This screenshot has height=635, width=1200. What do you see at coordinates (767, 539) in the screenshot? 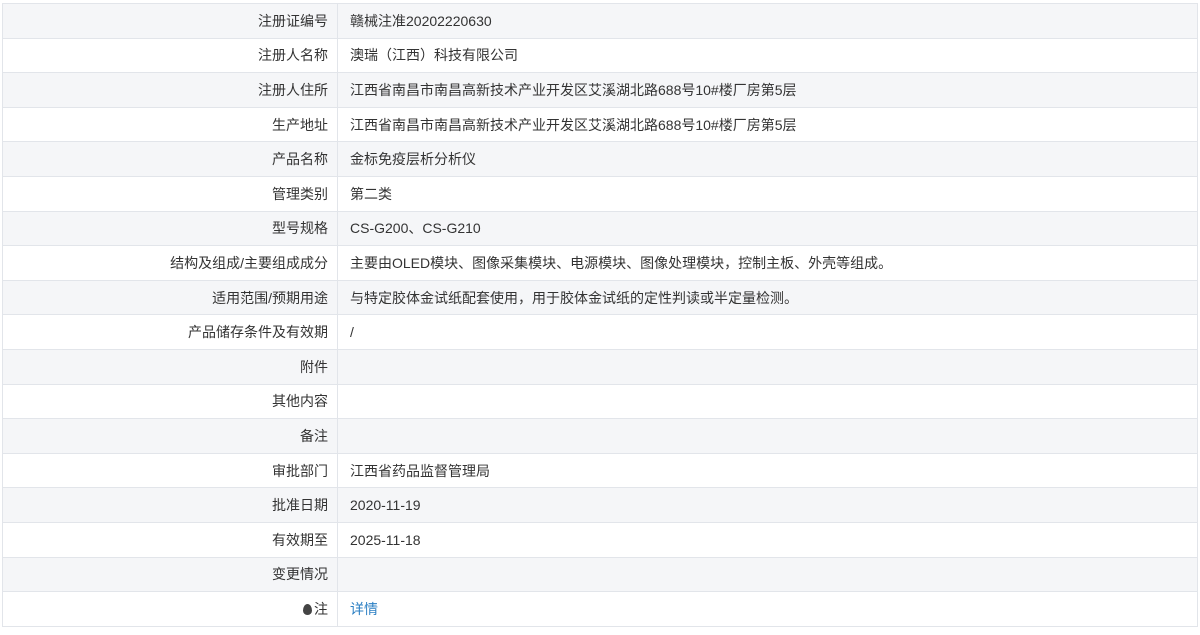
I see `row-value-valid-until: 2025-11-18` at bounding box center [767, 539].